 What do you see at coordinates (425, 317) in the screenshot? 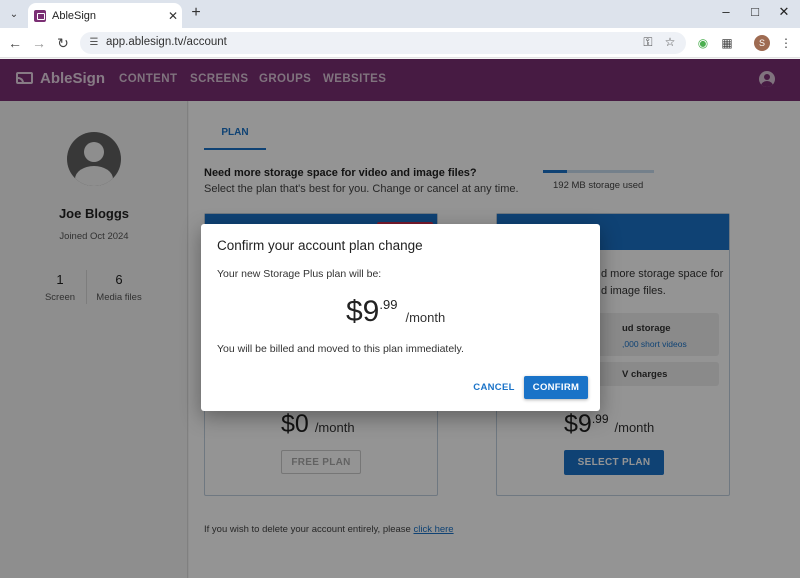
I see `price-unit: /month` at bounding box center [425, 317].